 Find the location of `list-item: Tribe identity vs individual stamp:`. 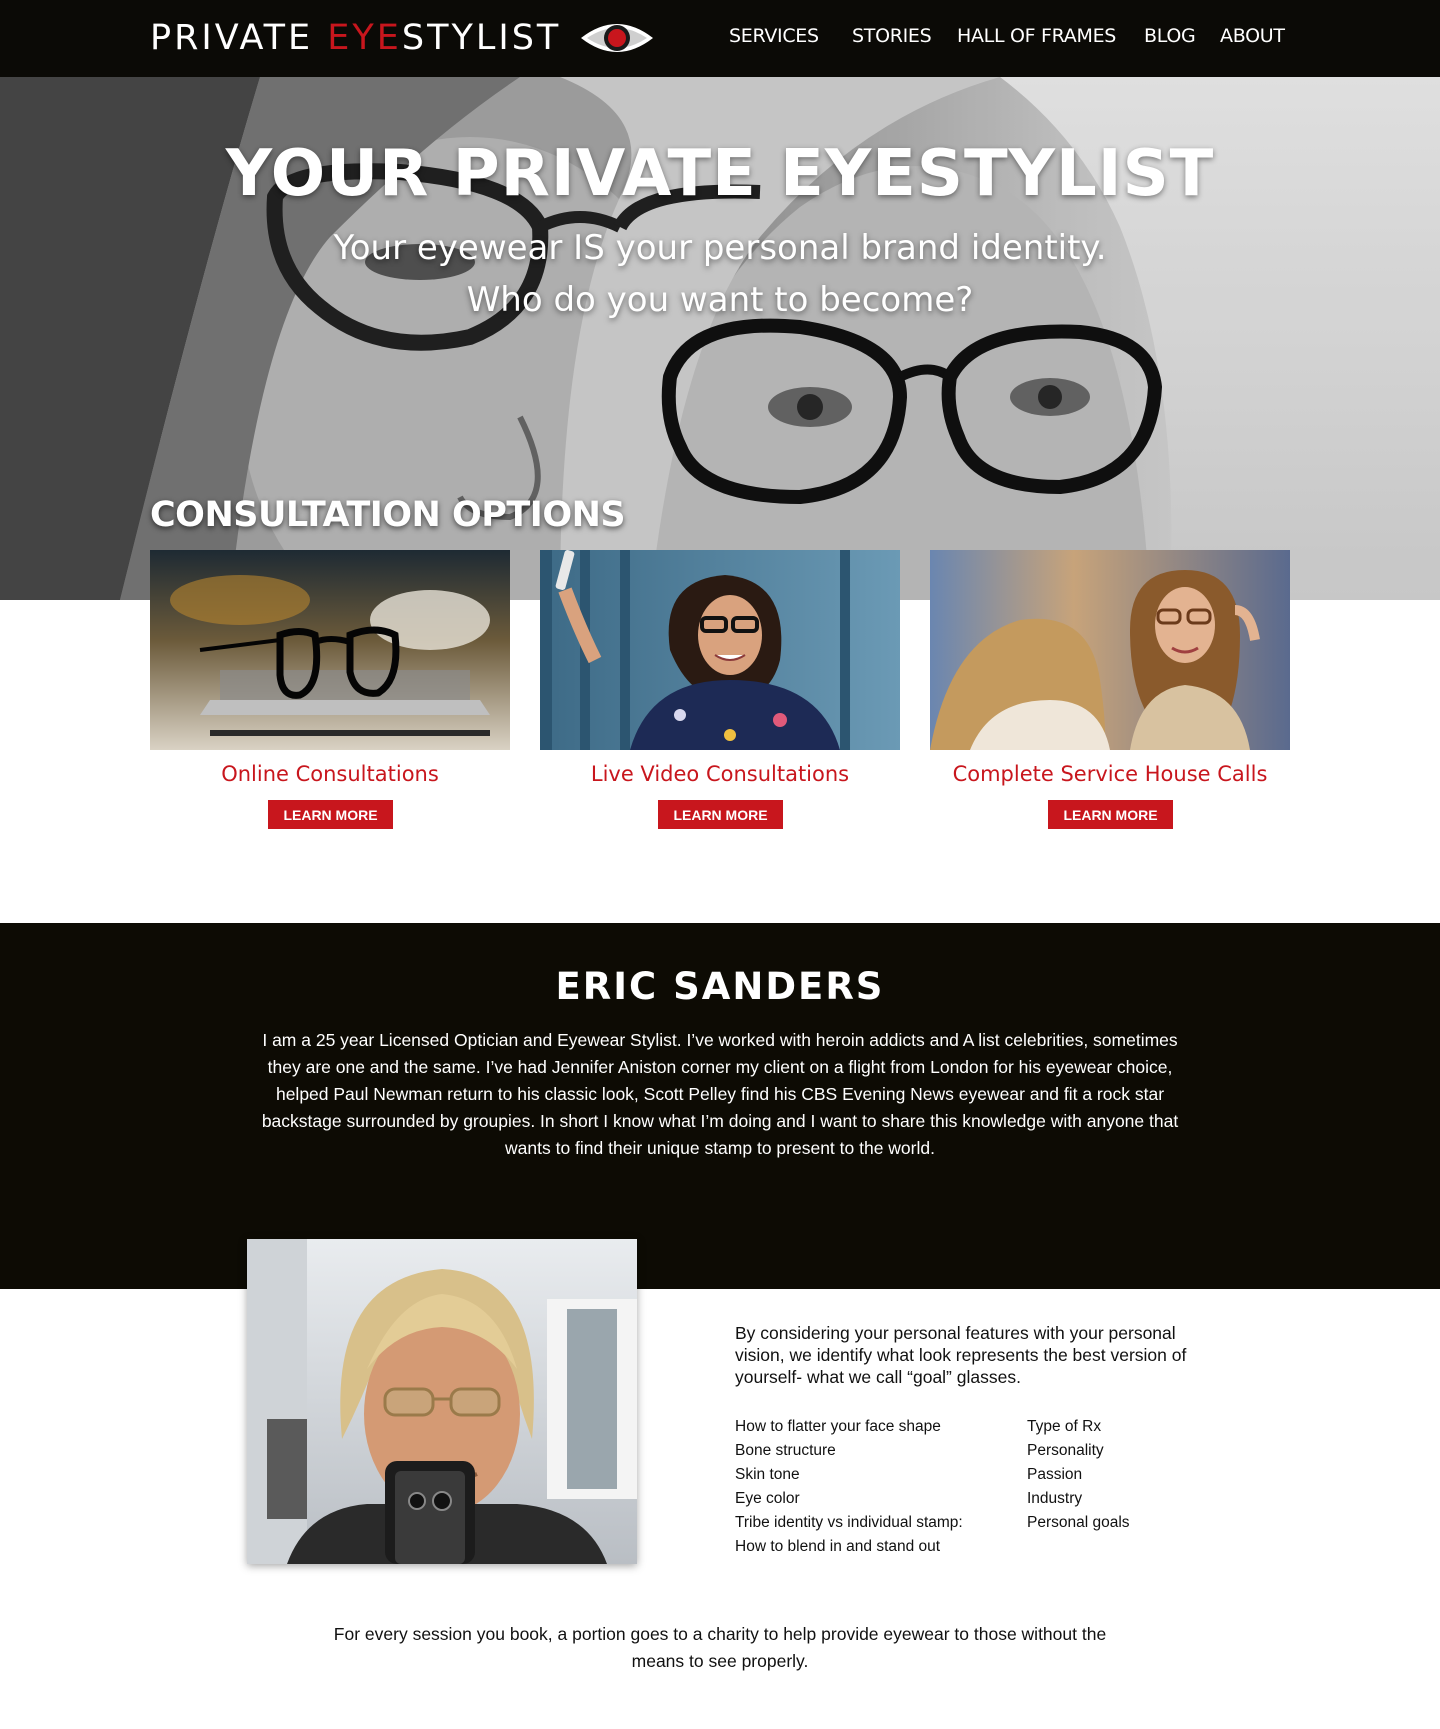

list-item: Tribe identity vs individual stamp: is located at coordinates (849, 1522).